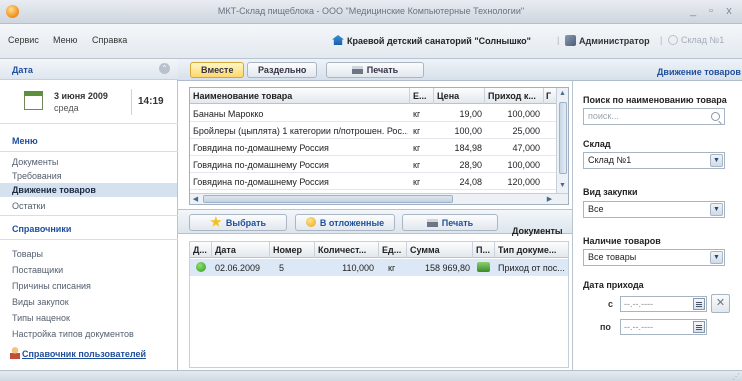  What do you see at coordinates (66, 108) in the screenshot?
I see `current-weekday: среда` at bounding box center [66, 108].